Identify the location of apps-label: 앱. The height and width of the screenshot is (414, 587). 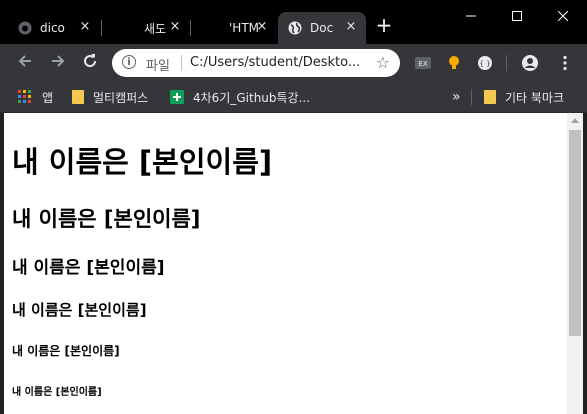
(48, 97).